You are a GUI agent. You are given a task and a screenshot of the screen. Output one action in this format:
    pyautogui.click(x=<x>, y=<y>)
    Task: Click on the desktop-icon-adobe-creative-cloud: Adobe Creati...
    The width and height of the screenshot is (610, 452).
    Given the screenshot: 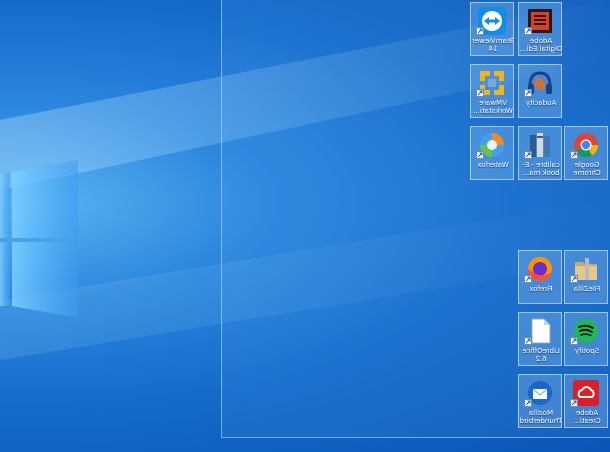 What is the action you would take?
    pyautogui.click(x=586, y=401)
    